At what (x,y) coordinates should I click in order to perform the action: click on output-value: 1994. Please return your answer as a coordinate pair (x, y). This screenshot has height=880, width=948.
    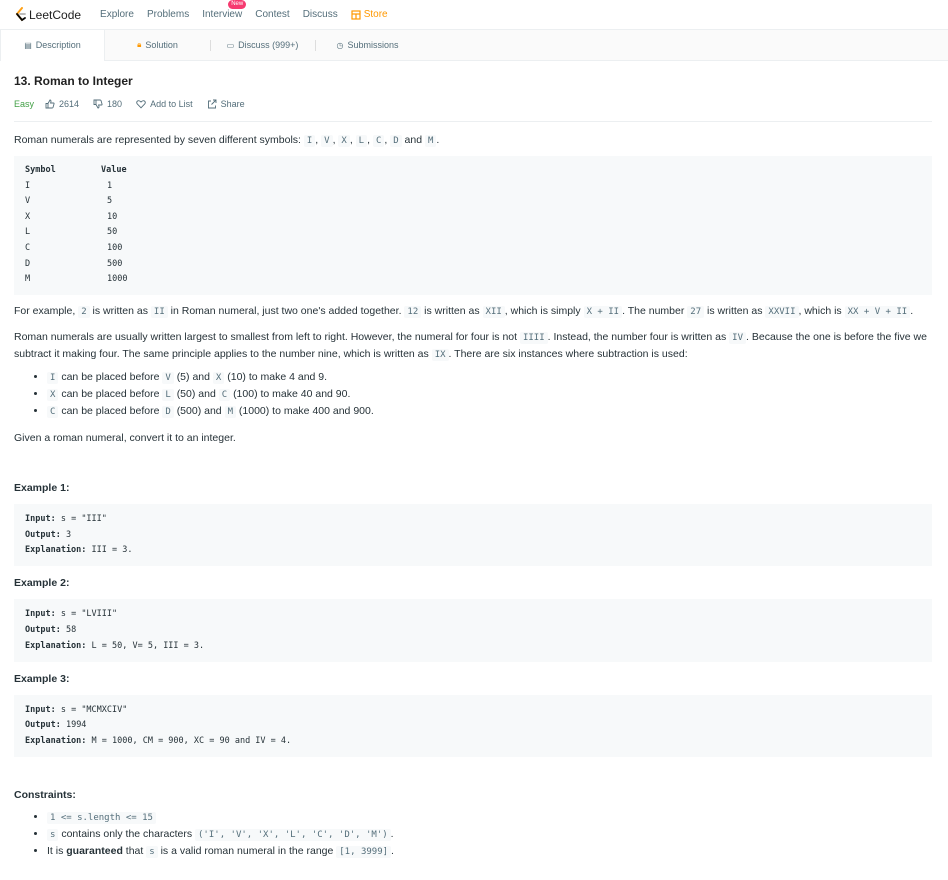
    Looking at the image, I should click on (76, 725).